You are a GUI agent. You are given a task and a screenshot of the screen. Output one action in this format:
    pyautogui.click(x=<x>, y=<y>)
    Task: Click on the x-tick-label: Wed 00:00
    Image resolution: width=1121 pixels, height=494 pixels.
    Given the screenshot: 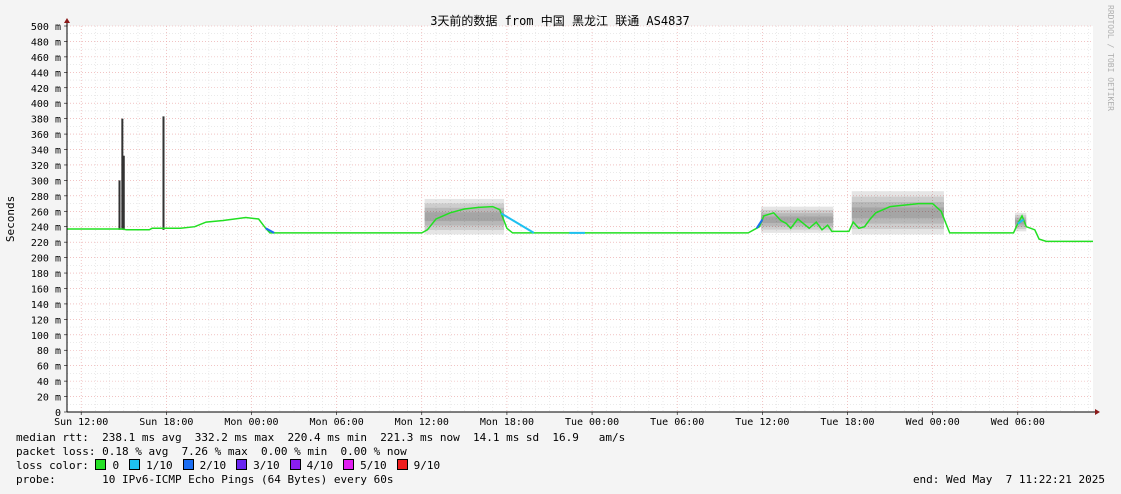 What is the action you would take?
    pyautogui.click(x=933, y=422)
    